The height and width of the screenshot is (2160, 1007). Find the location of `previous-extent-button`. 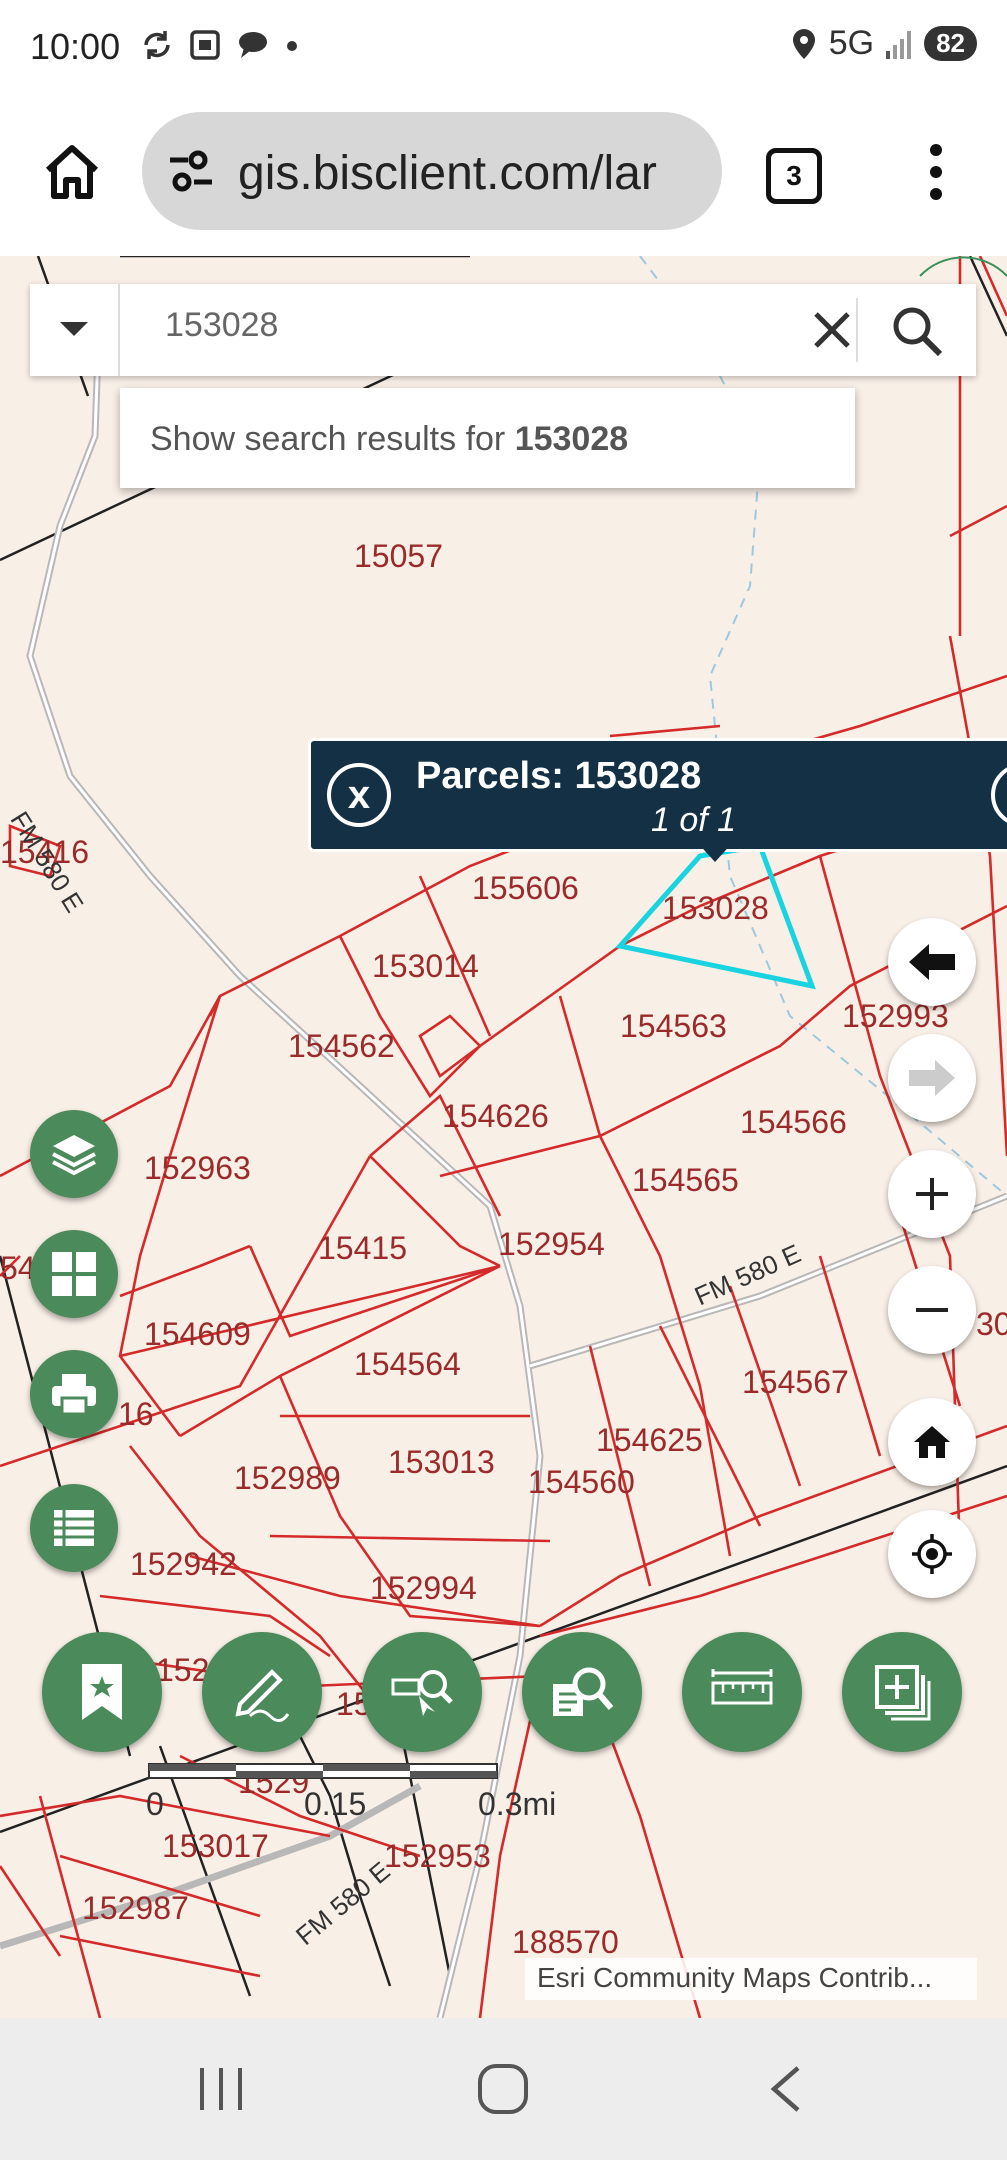

previous-extent-button is located at coordinates (932, 962).